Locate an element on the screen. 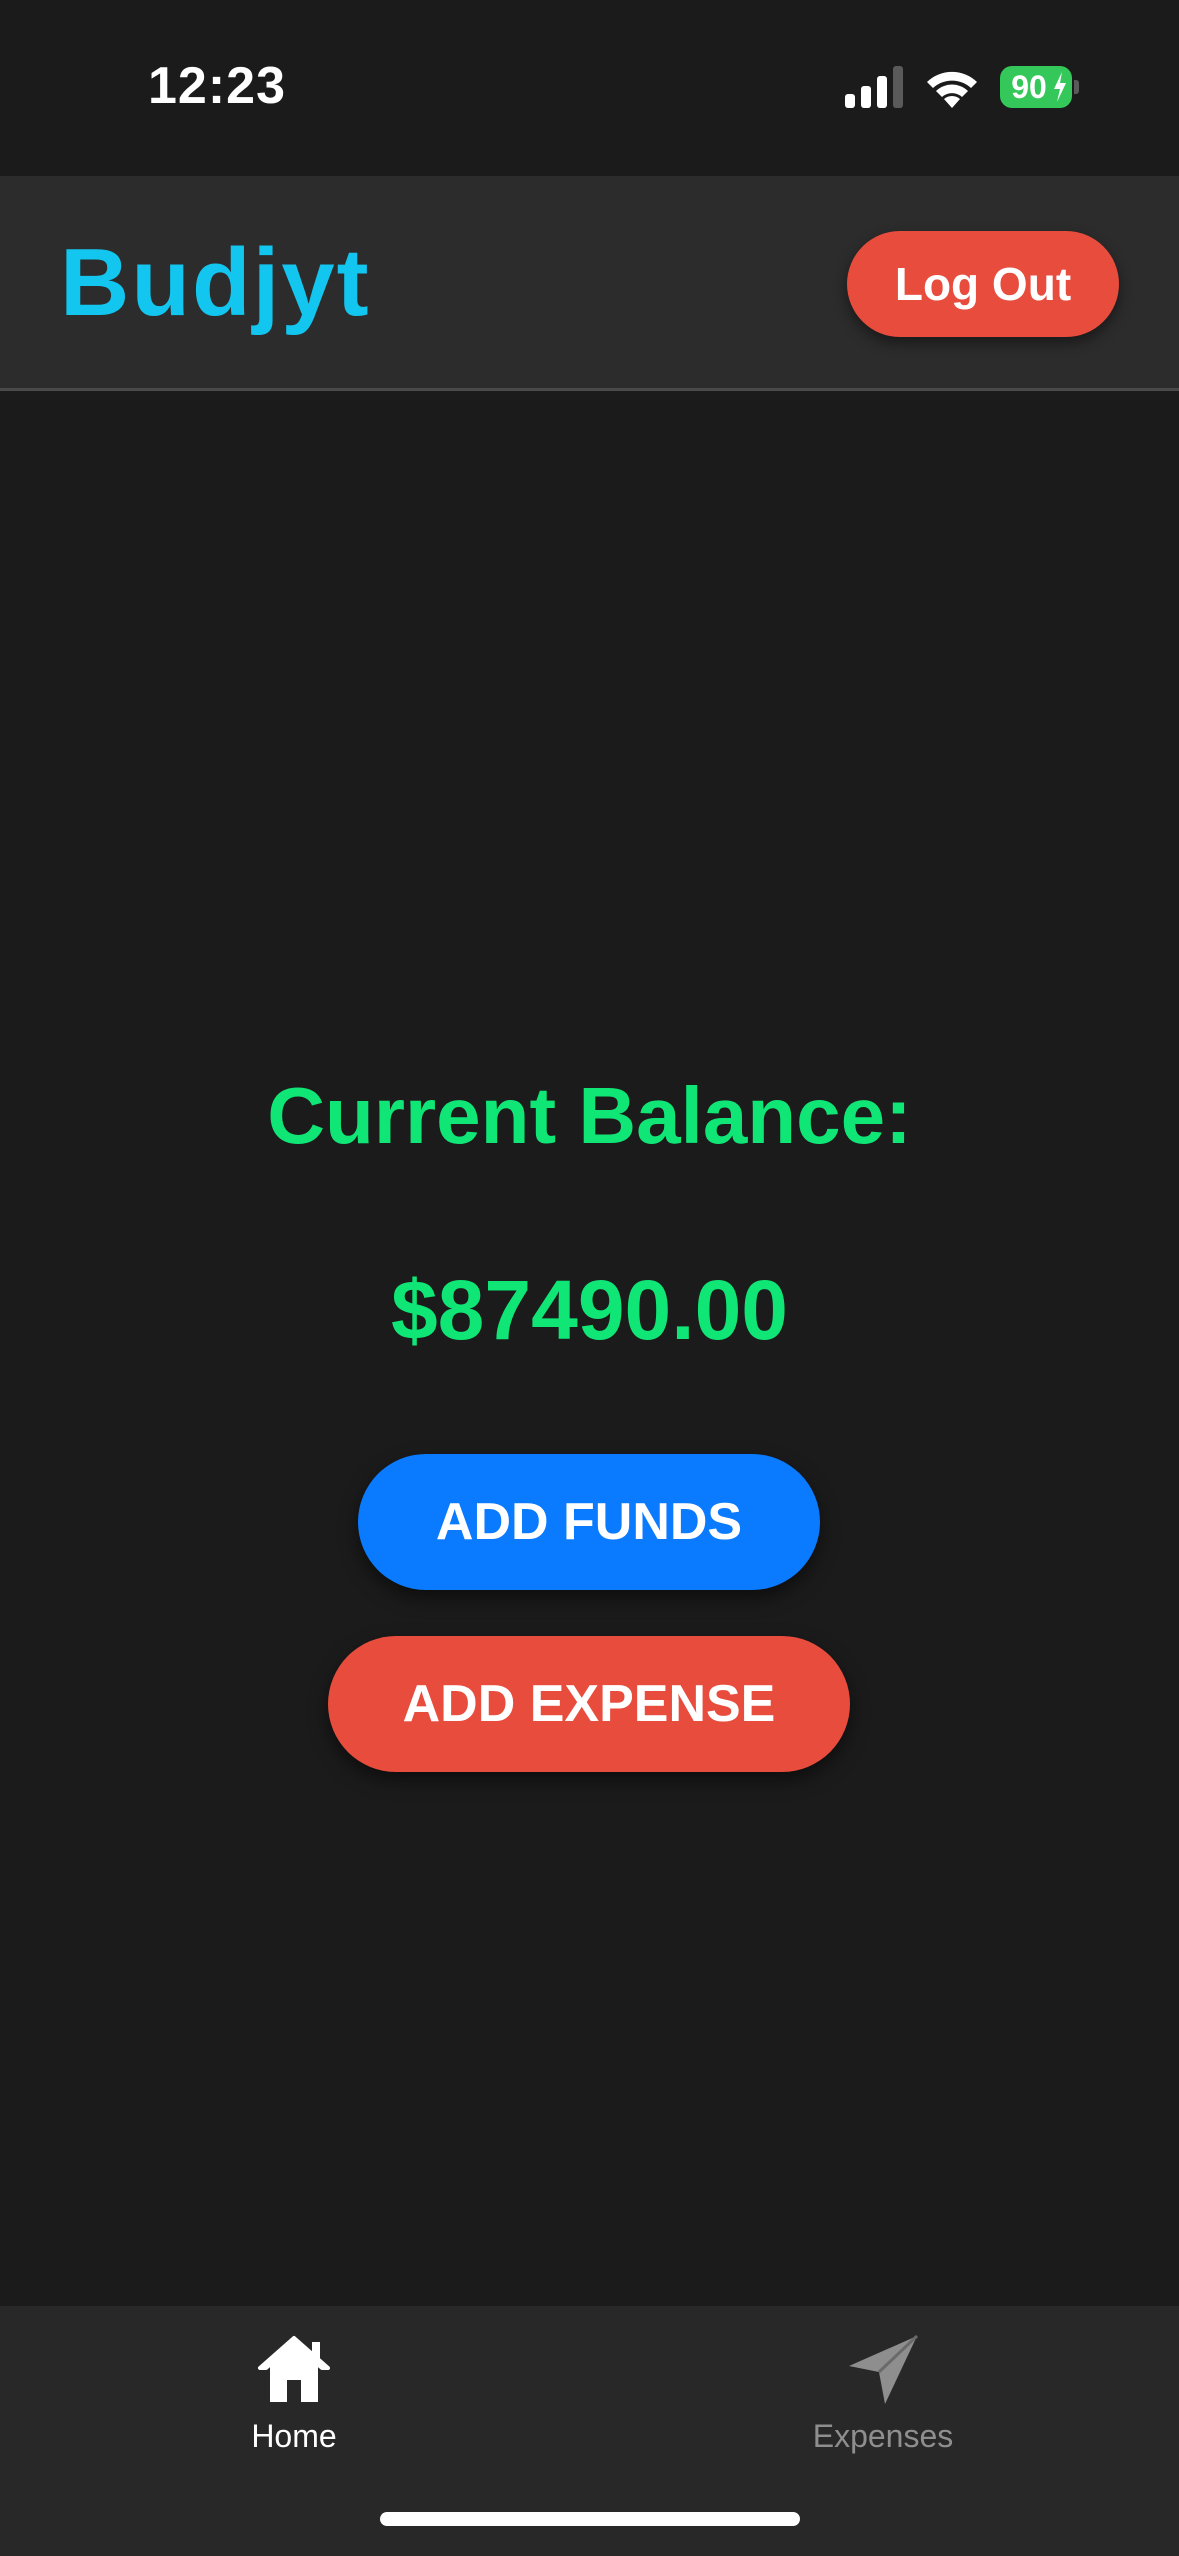  tab-expenses: Expenses is located at coordinates (883, 2399).